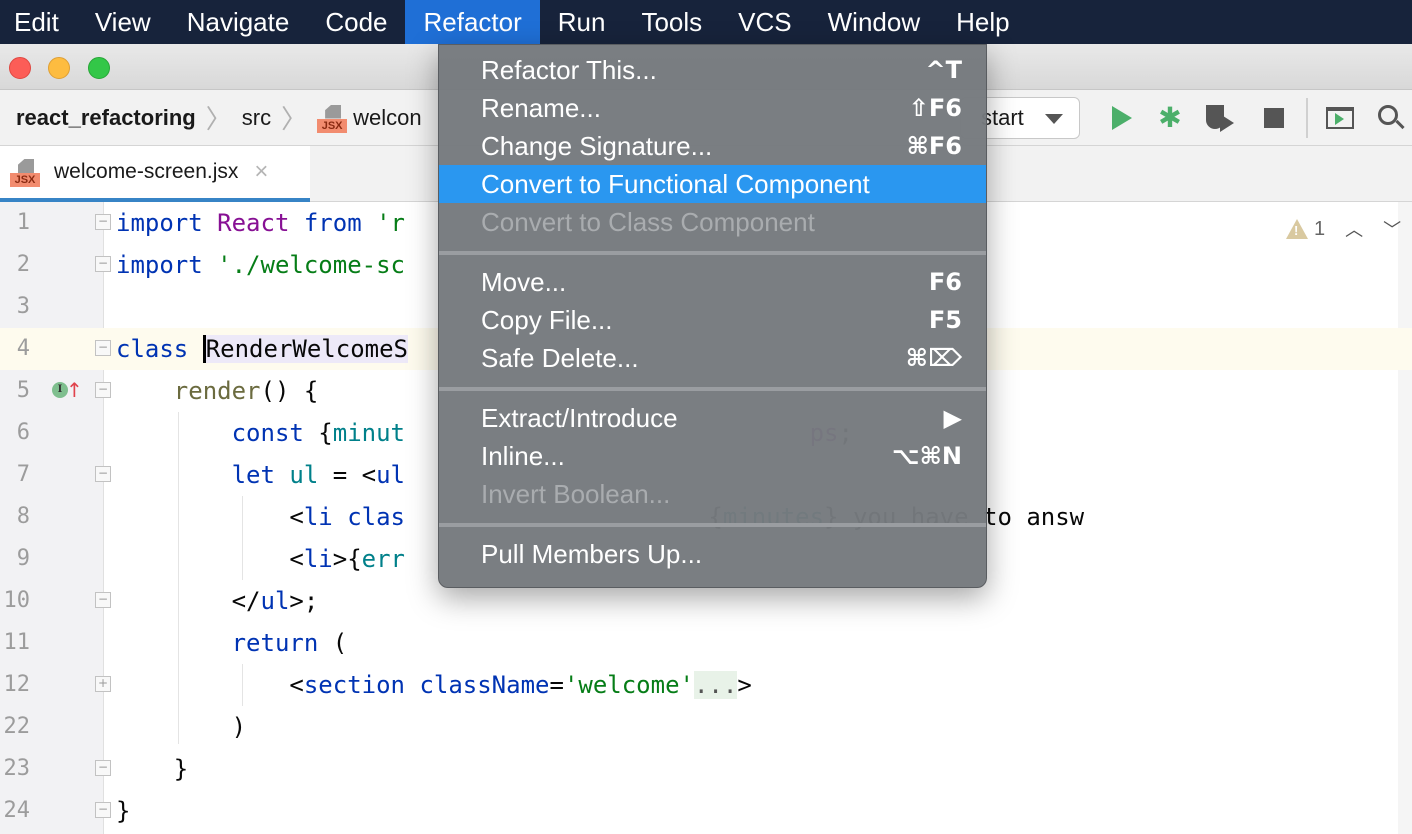 This screenshot has height=834, width=1412. What do you see at coordinates (23, 390) in the screenshot?
I see `line-number: 5` at bounding box center [23, 390].